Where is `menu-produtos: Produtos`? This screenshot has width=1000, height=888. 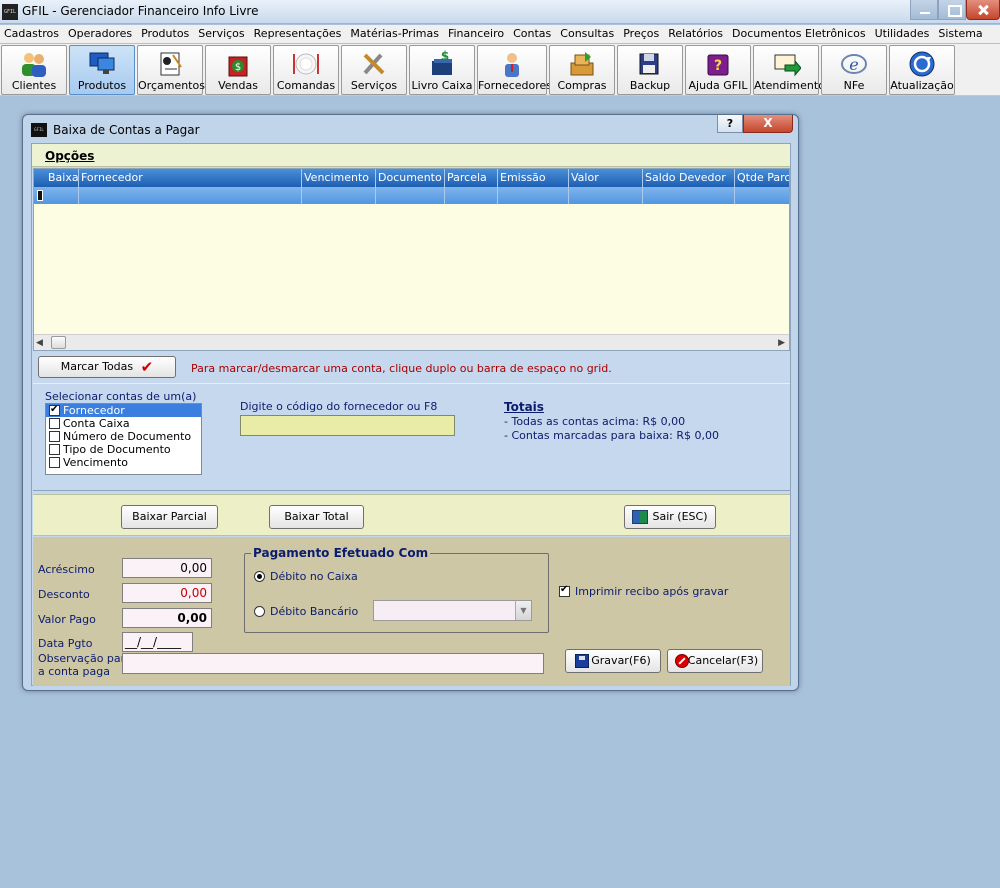
menu-produtos: Produtos is located at coordinates (165, 34).